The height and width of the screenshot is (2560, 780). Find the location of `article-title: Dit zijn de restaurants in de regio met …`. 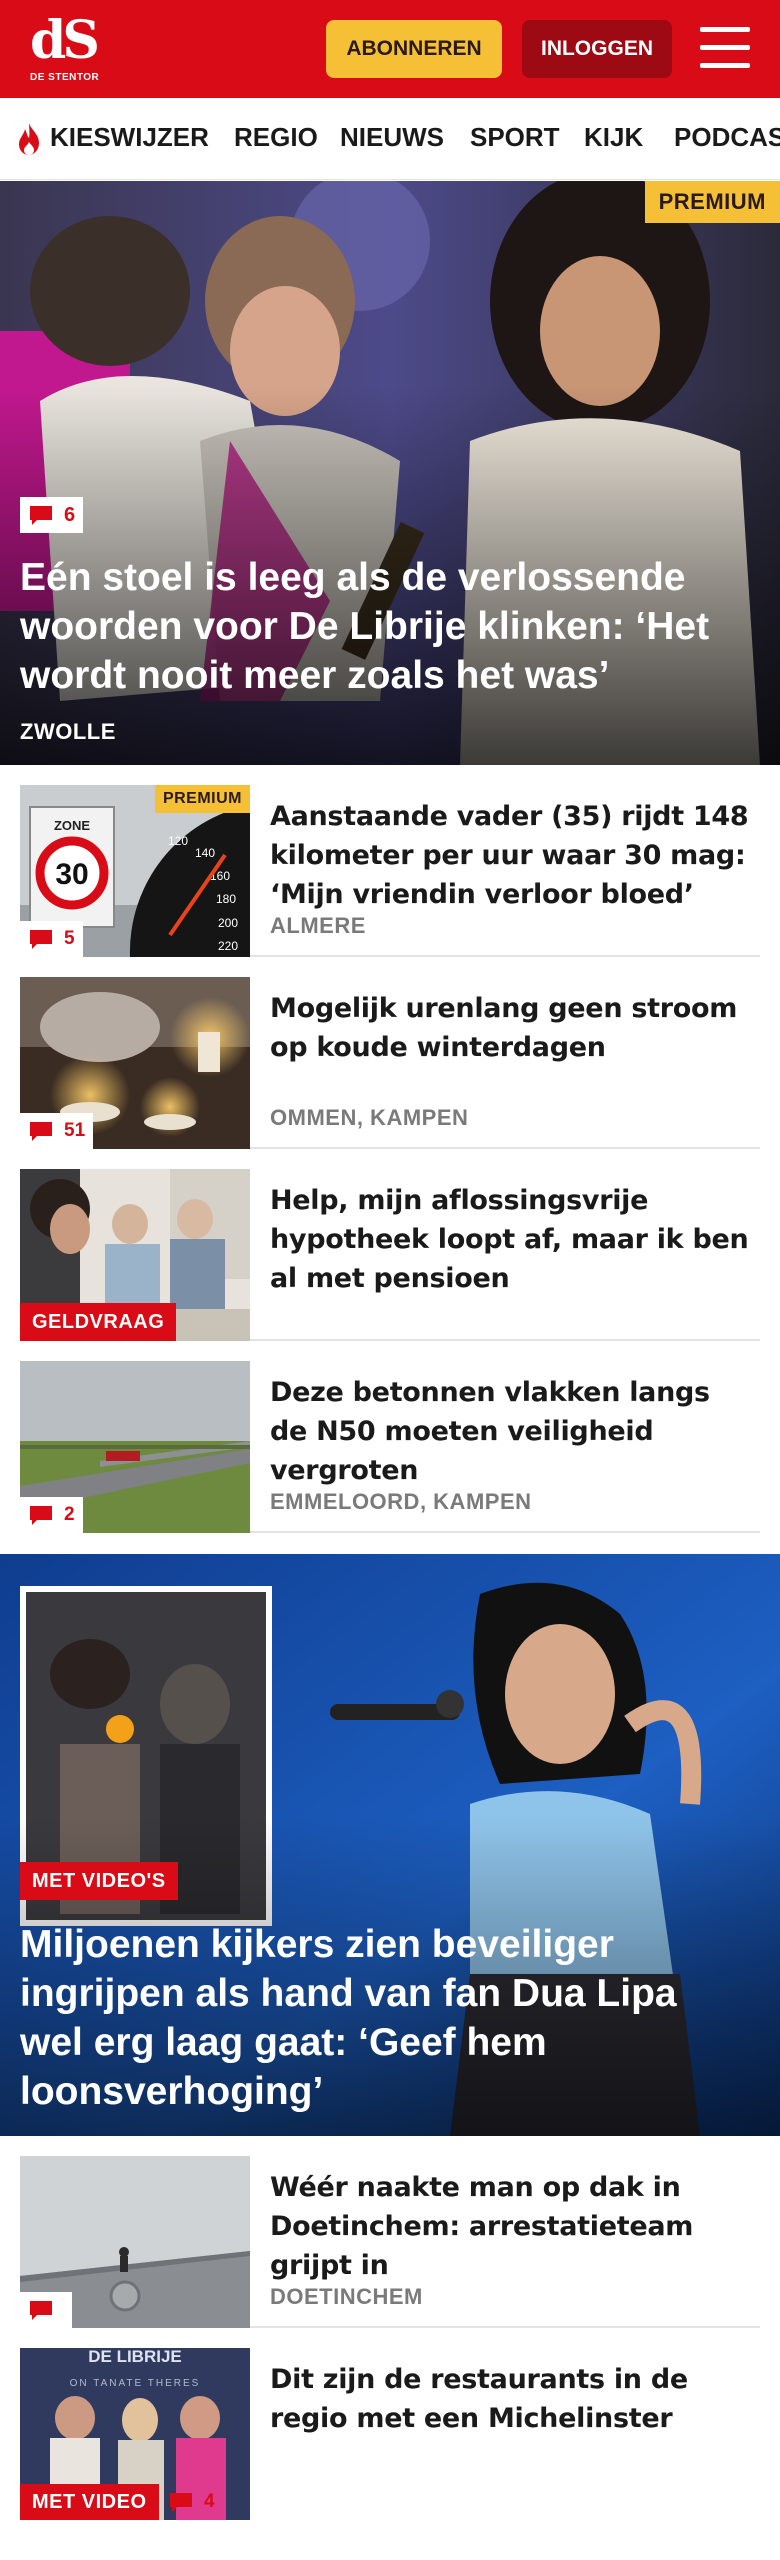

article-title: Dit zijn de restaurants in de regio met … is located at coordinates (510, 2399).